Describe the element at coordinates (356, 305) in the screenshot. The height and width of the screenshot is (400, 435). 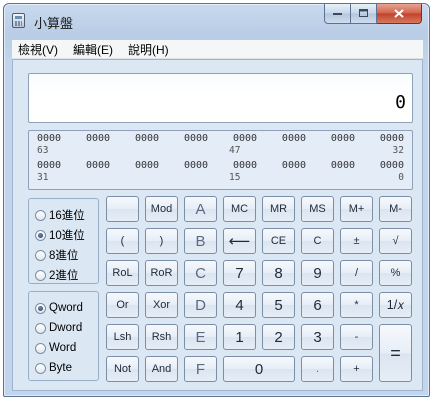
I see `multiply-button: *` at that location.